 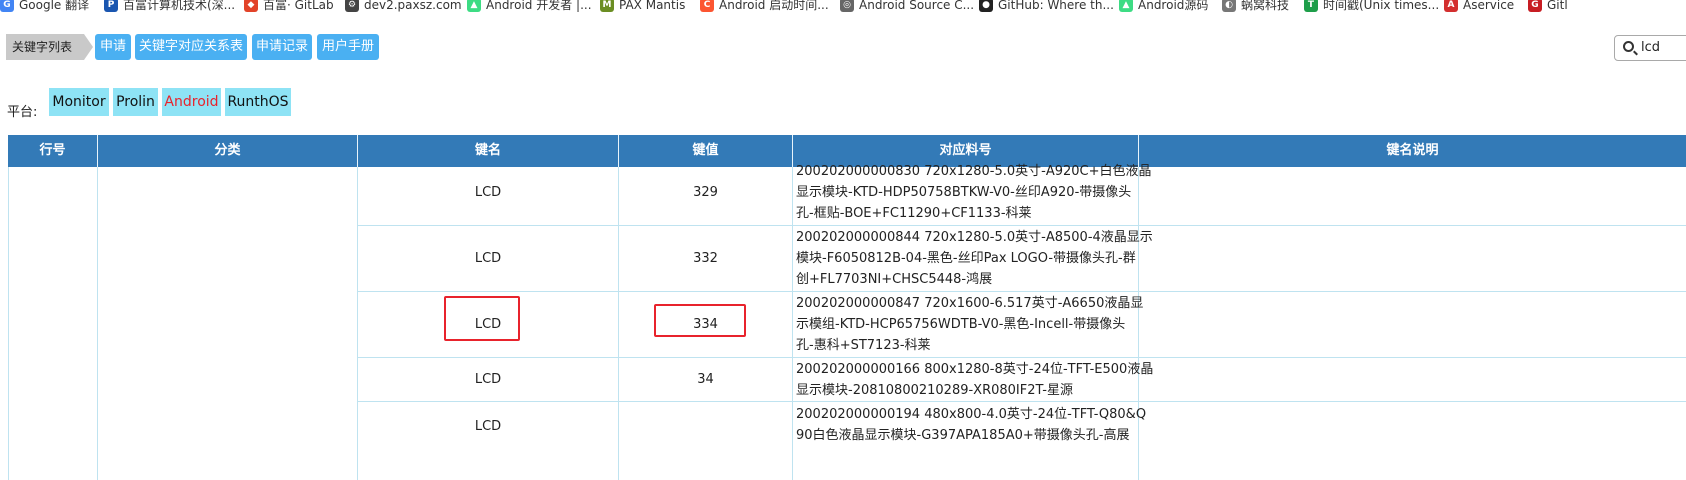 What do you see at coordinates (966, 258) in the screenshot?
I see `table-cell-part-line: 模块-F6050812B-04-黑色-丝印Pax LOGO-带摄像头孔-群` at bounding box center [966, 258].